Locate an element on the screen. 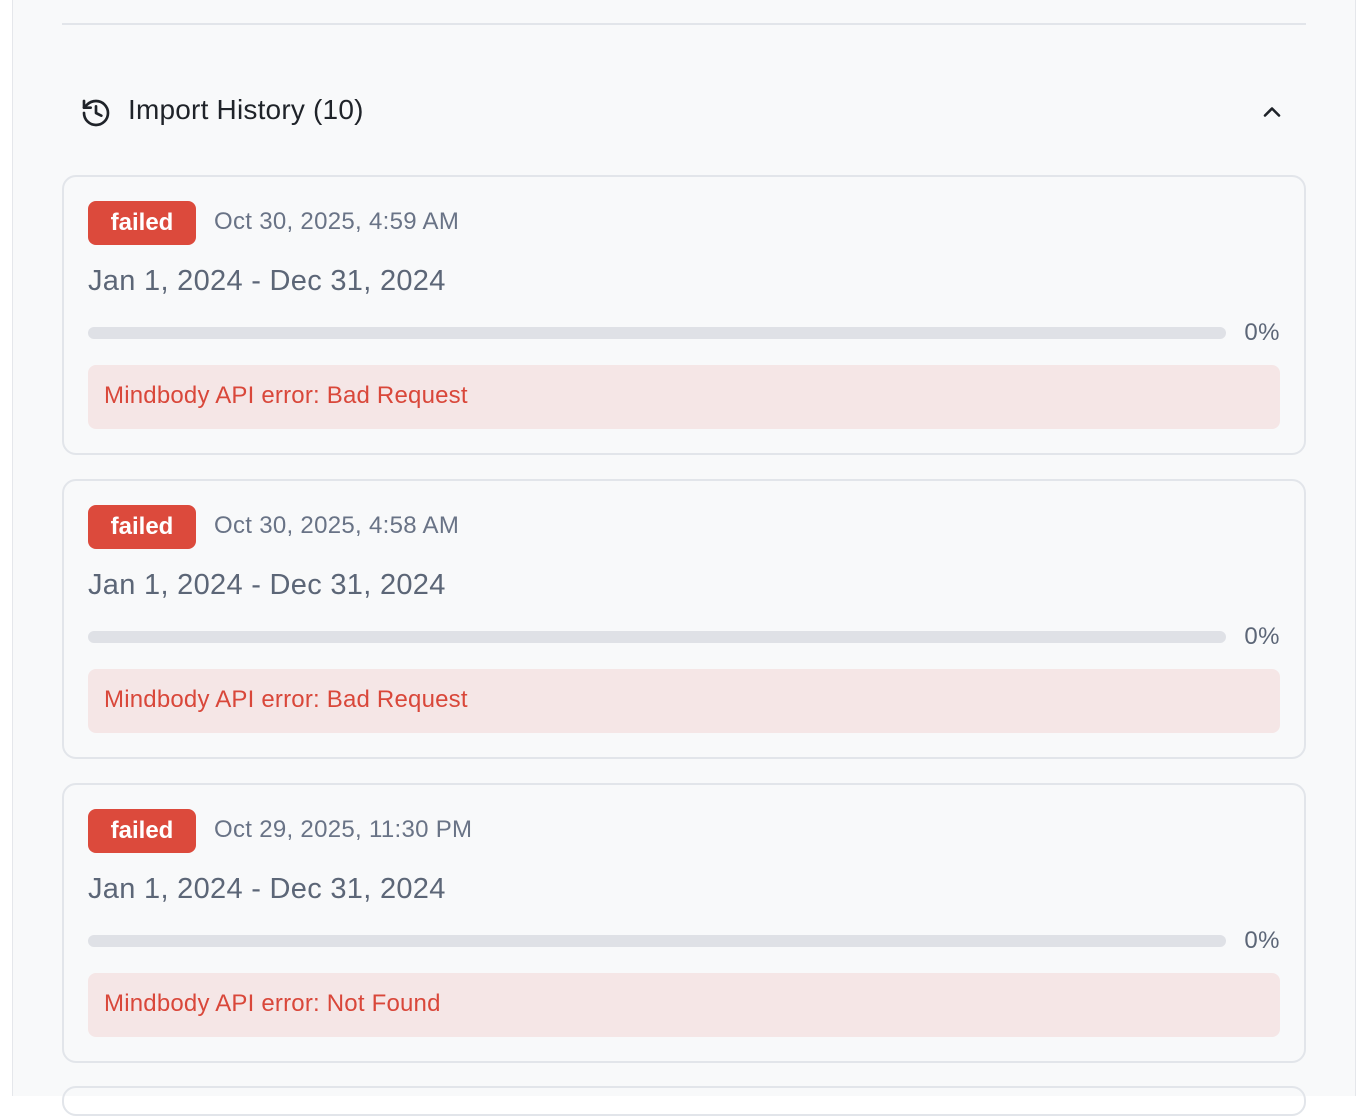 The height and width of the screenshot is (1116, 1360). import-history-header: Import History (10) is located at coordinates (684, 112).